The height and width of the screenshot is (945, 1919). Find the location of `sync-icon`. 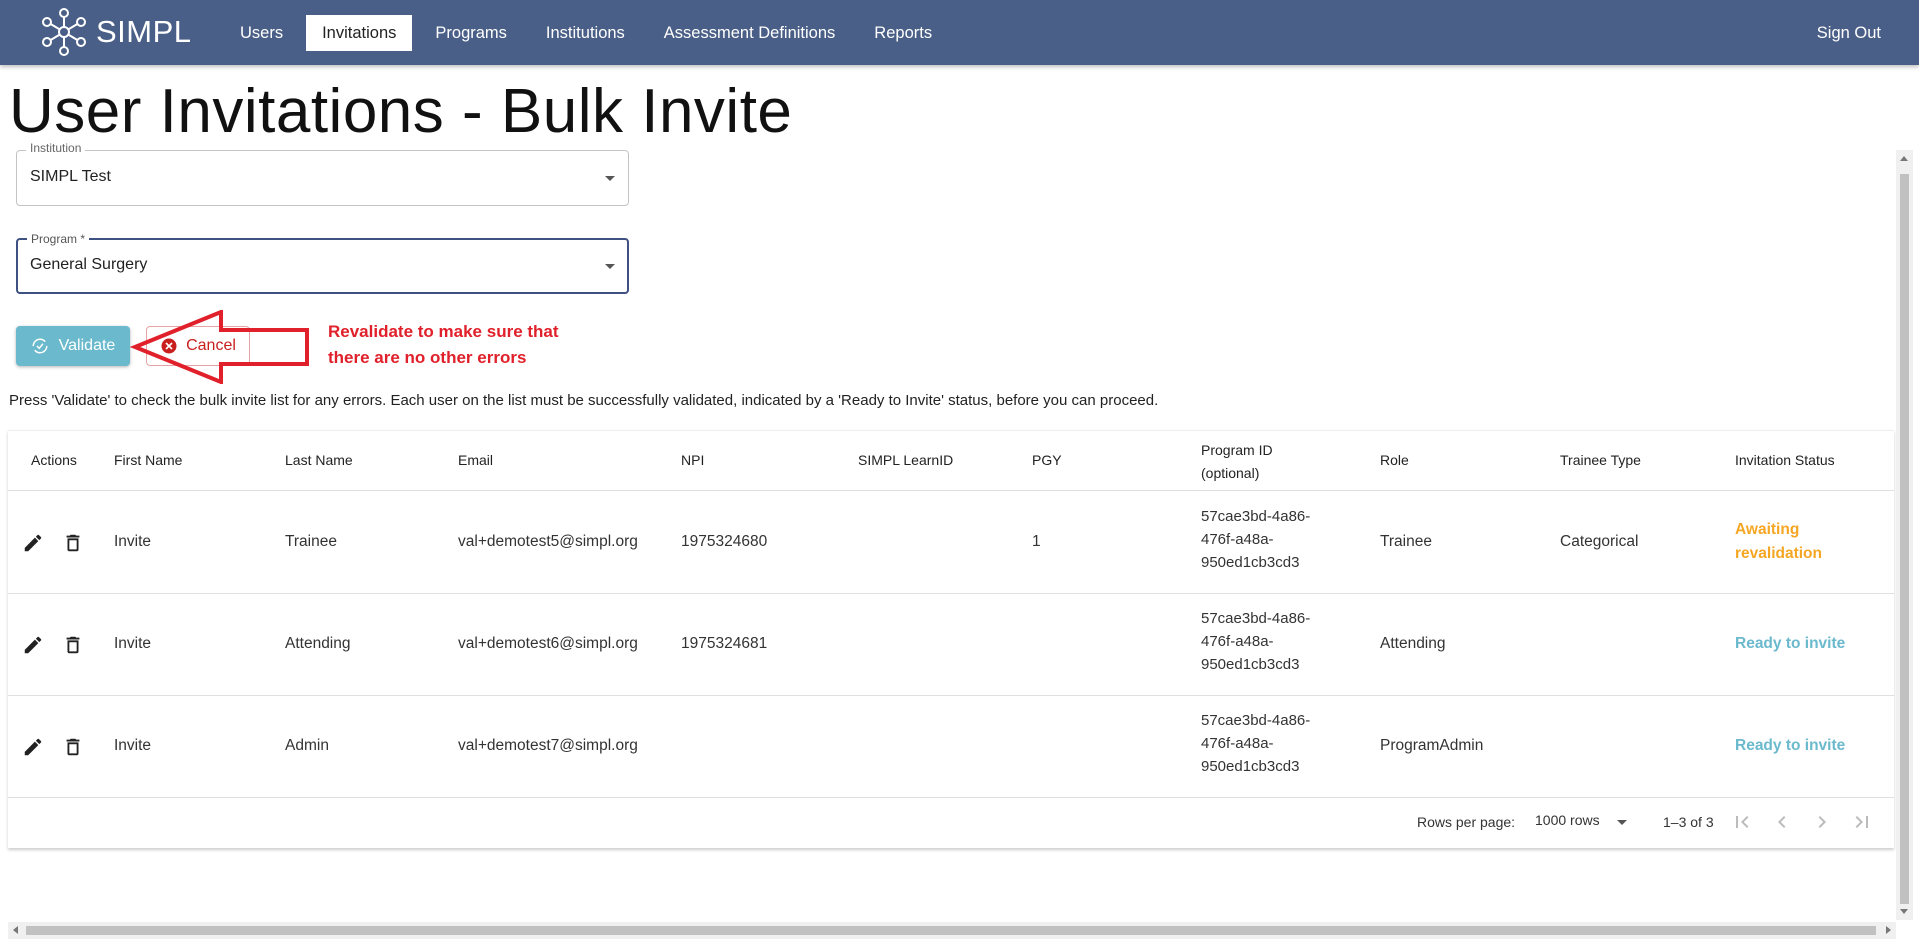

sync-icon is located at coordinates (40, 346).